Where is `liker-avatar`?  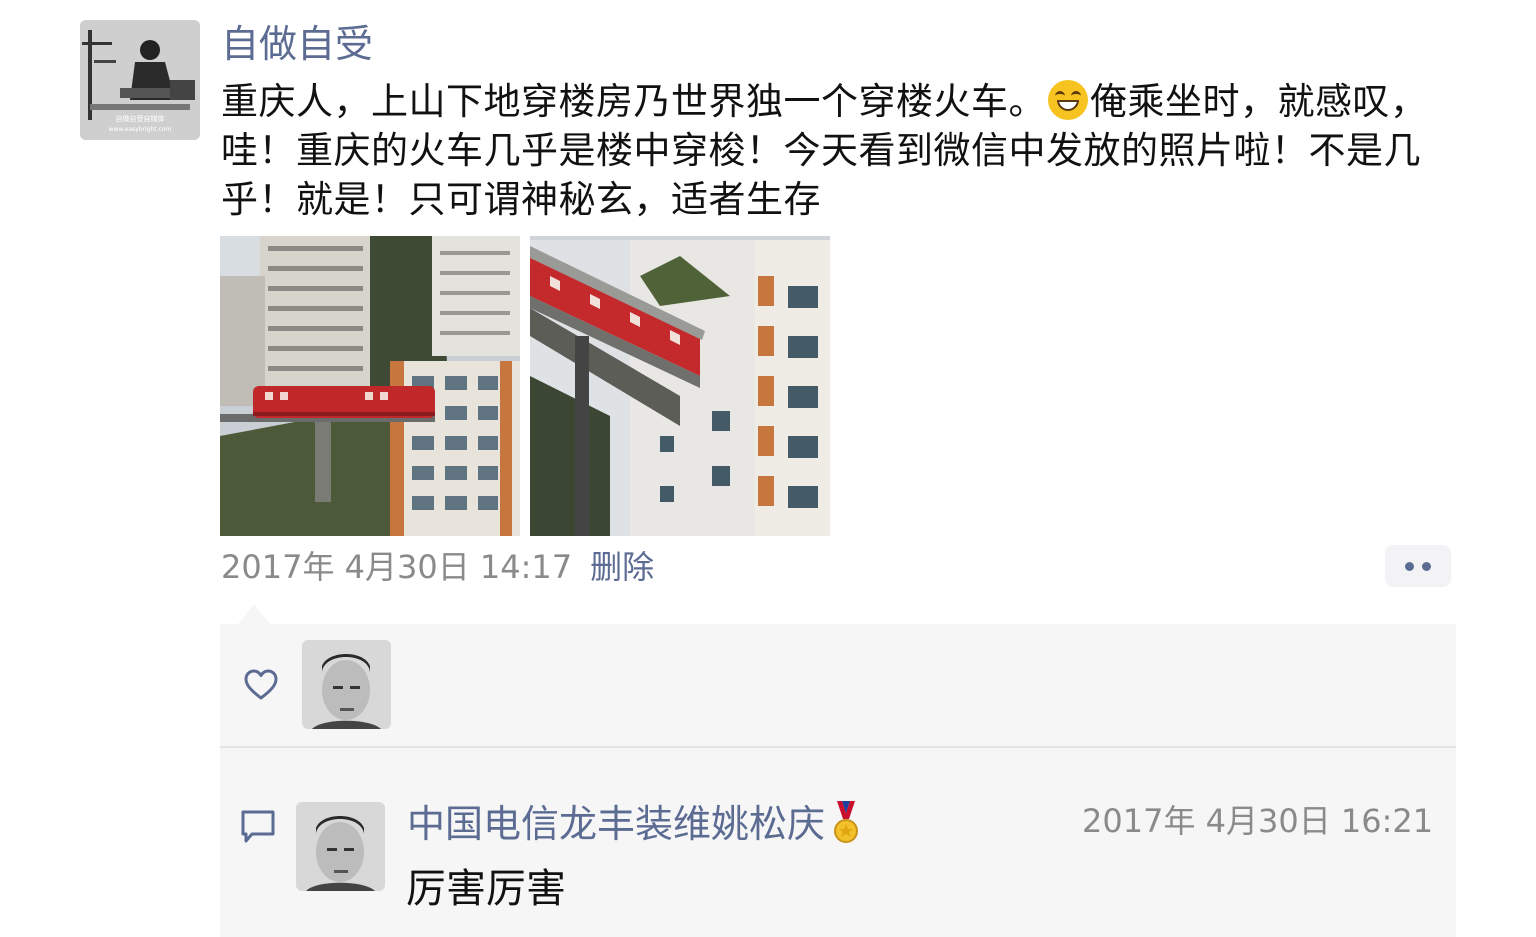 liker-avatar is located at coordinates (346, 684).